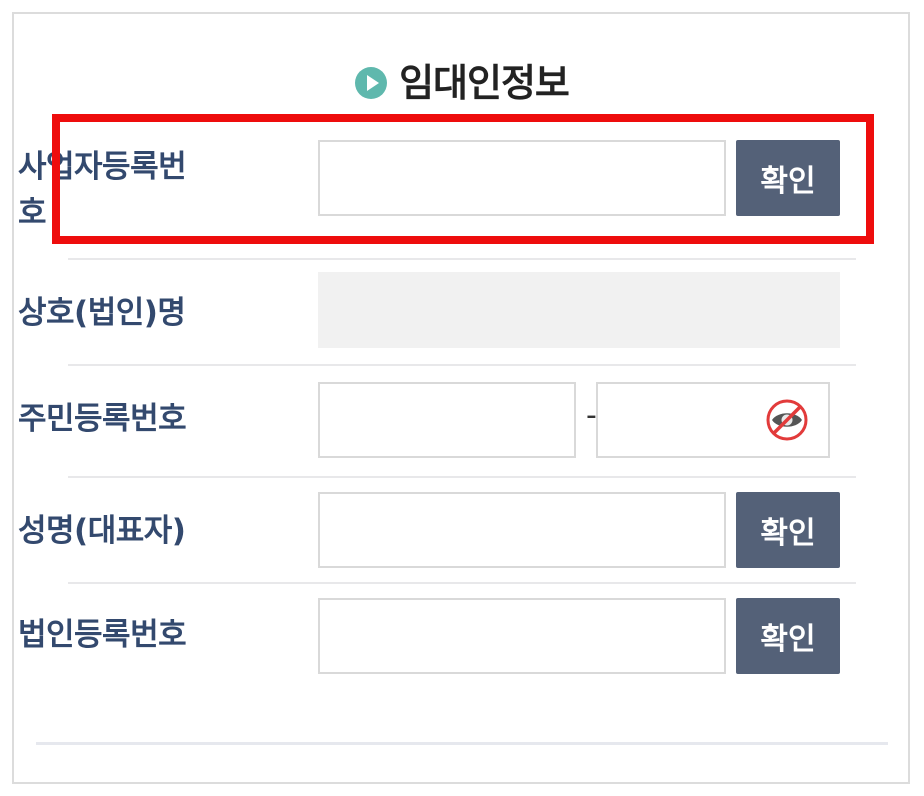 This screenshot has width=924, height=796. What do you see at coordinates (787, 420) in the screenshot?
I see `eye-slash-icon` at bounding box center [787, 420].